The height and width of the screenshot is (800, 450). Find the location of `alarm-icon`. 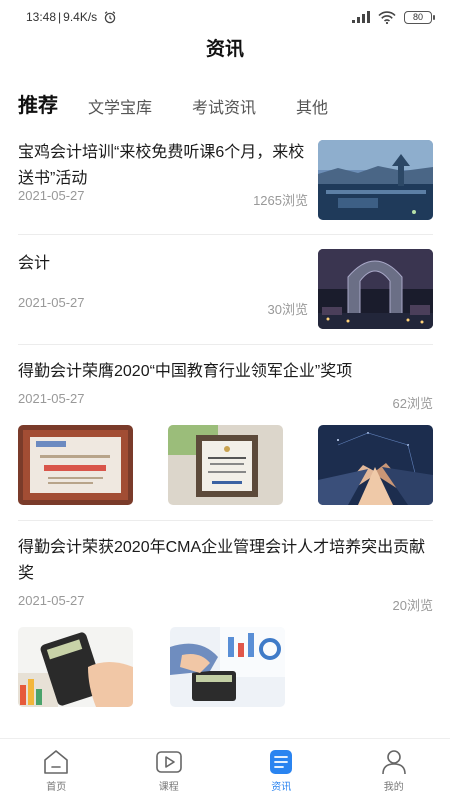

alarm-icon is located at coordinates (110, 17).